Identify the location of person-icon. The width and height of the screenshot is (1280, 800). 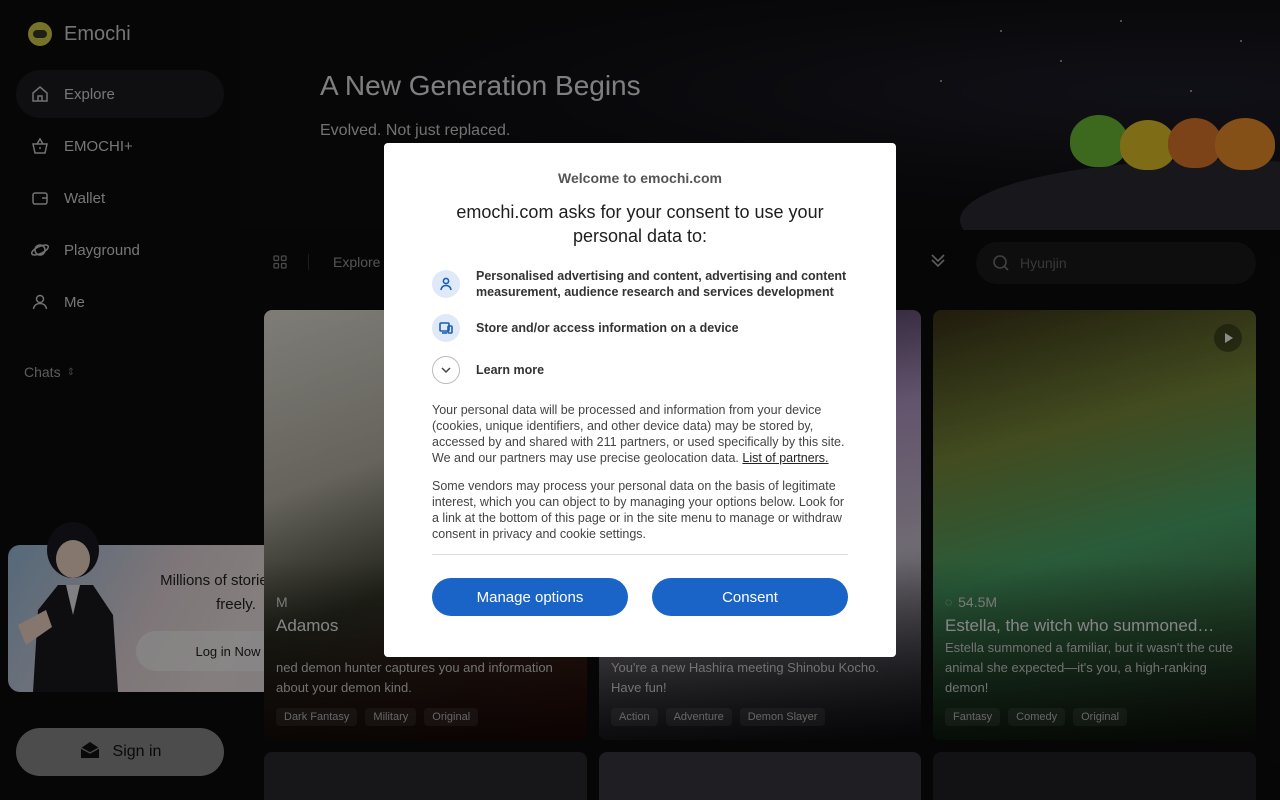
(446, 284).